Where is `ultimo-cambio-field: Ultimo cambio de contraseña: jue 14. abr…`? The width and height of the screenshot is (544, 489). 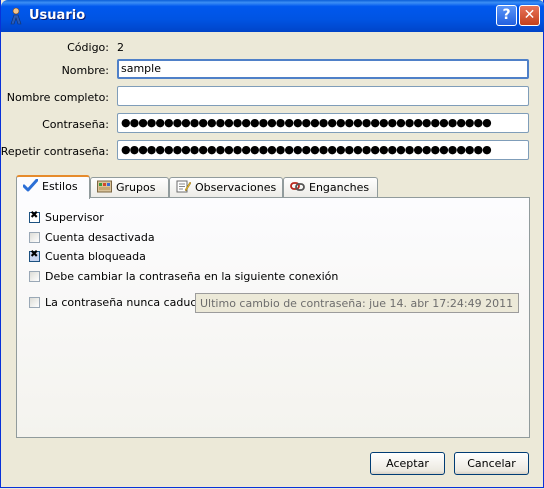
ultimo-cambio-field: Ultimo cambio de contraseña: jue 14. abr… is located at coordinates (357, 303).